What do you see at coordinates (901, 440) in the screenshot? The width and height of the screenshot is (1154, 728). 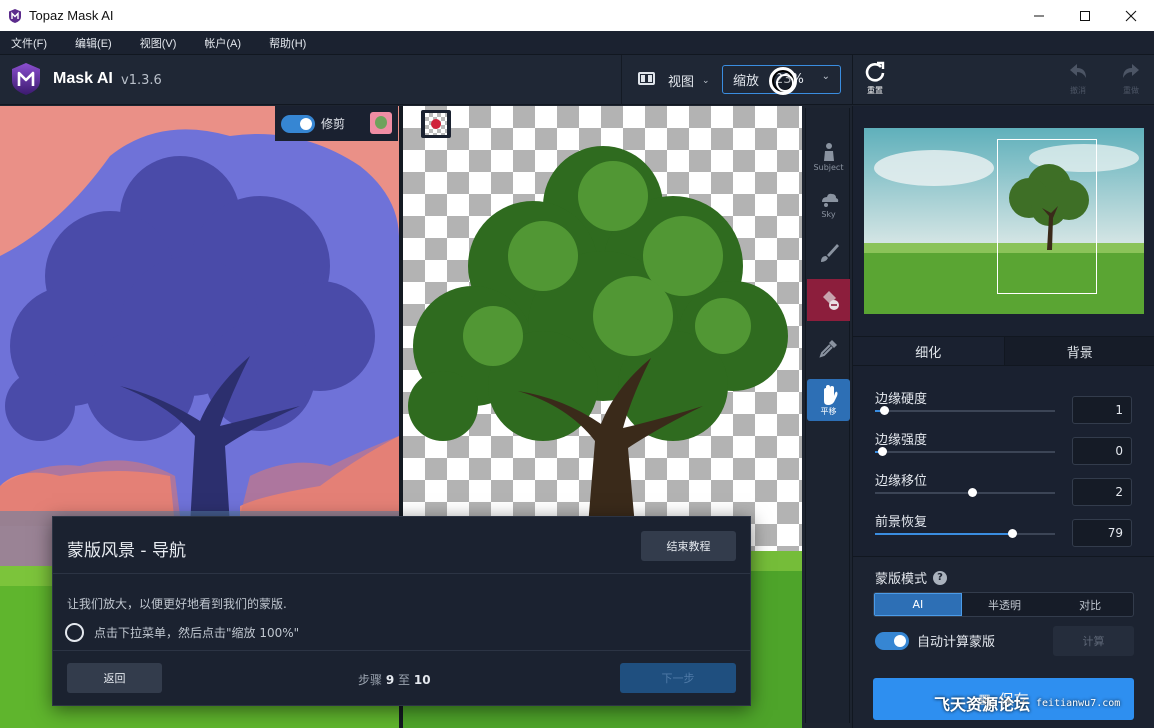 I see `slider-label: 边缘强度` at bounding box center [901, 440].